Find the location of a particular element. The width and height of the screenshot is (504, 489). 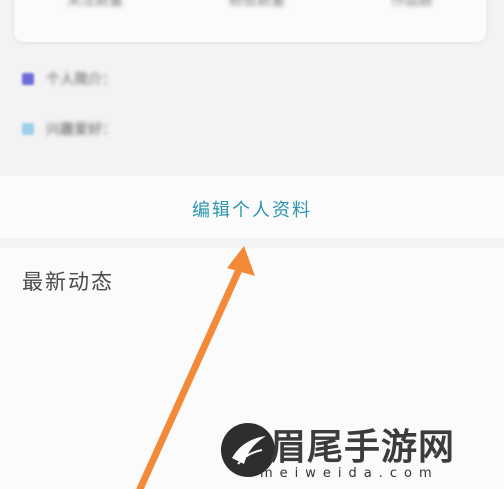

stat-works: 作品数 is located at coordinates (412, 5).